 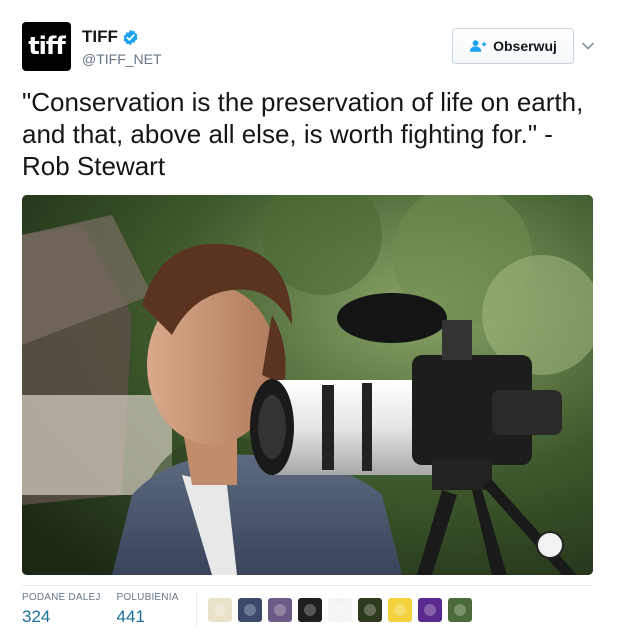 I want to click on tweet-header: tiff TIFF @TIFF_NET Obserwuj, so click(x=312, y=47).